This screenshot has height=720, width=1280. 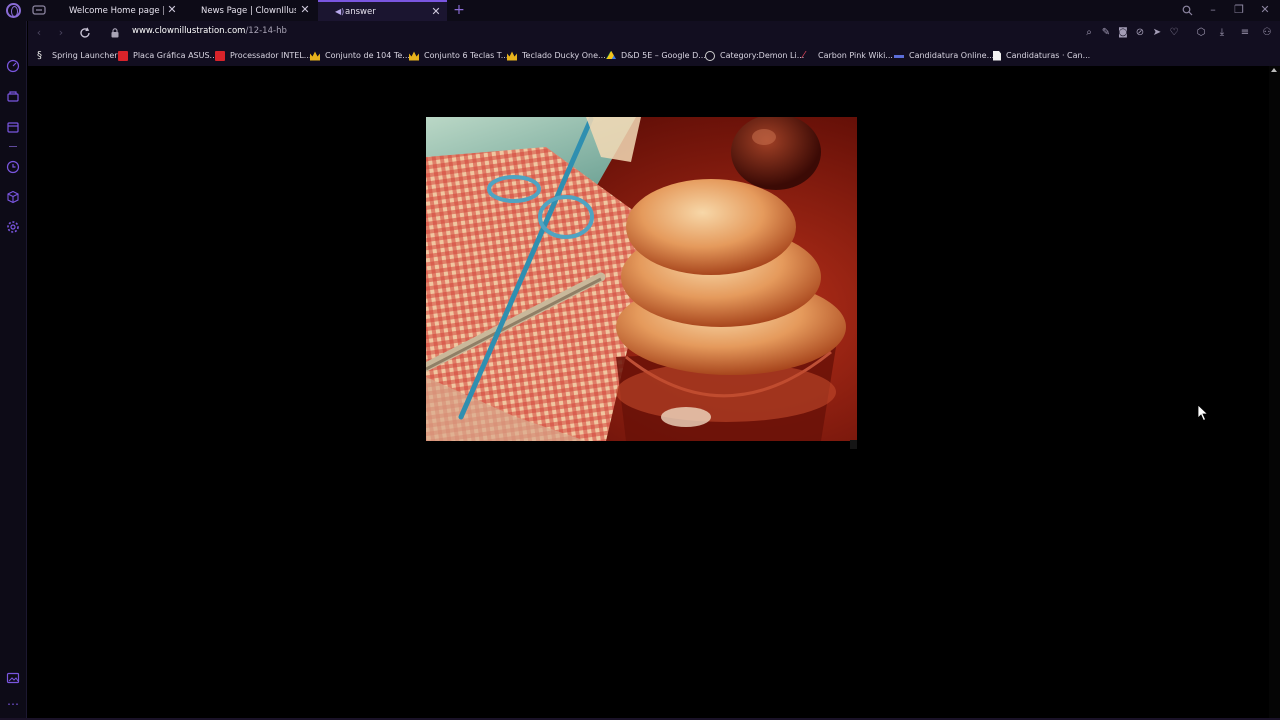 I want to click on feather-icon: ⁄, so click(x=804, y=55).